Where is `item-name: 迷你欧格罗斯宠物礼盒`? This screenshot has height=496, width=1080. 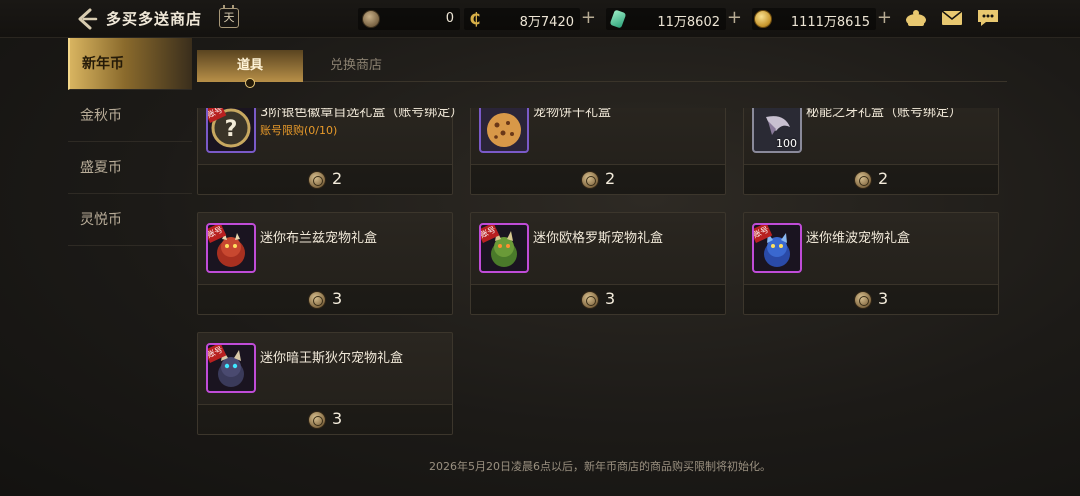 item-name: 迷你欧格罗斯宠物礼盒 is located at coordinates (598, 238).